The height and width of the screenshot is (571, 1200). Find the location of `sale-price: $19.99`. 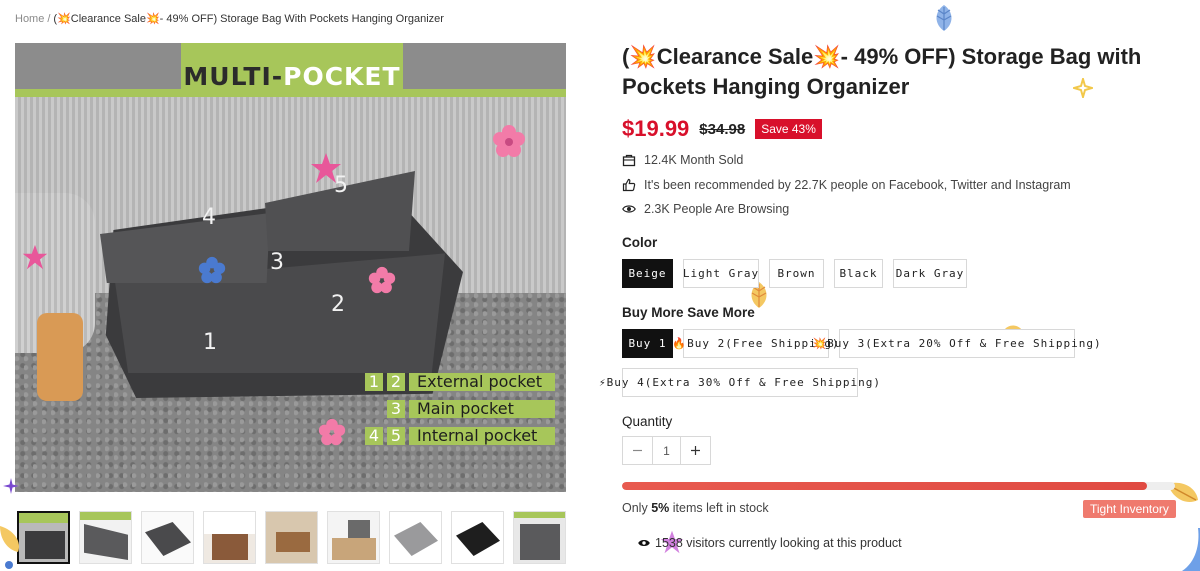

sale-price: $19.99 is located at coordinates (656, 128).